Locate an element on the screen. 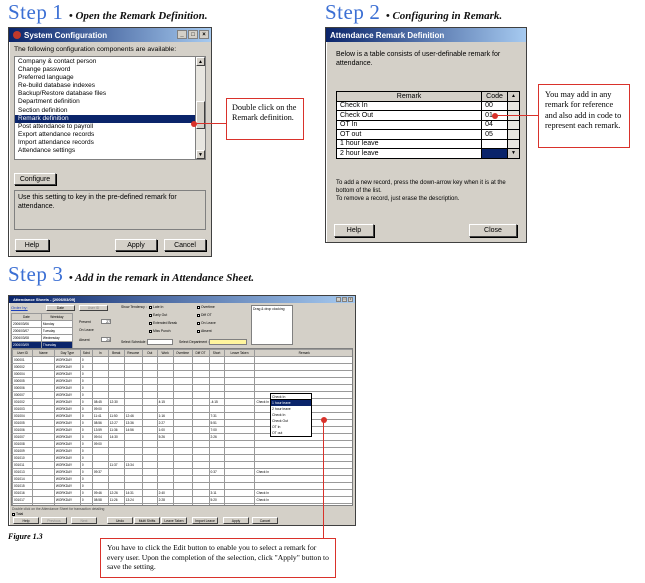 This screenshot has width=645, height=583. grid-cell: 13:59 is located at coordinates (100, 430).